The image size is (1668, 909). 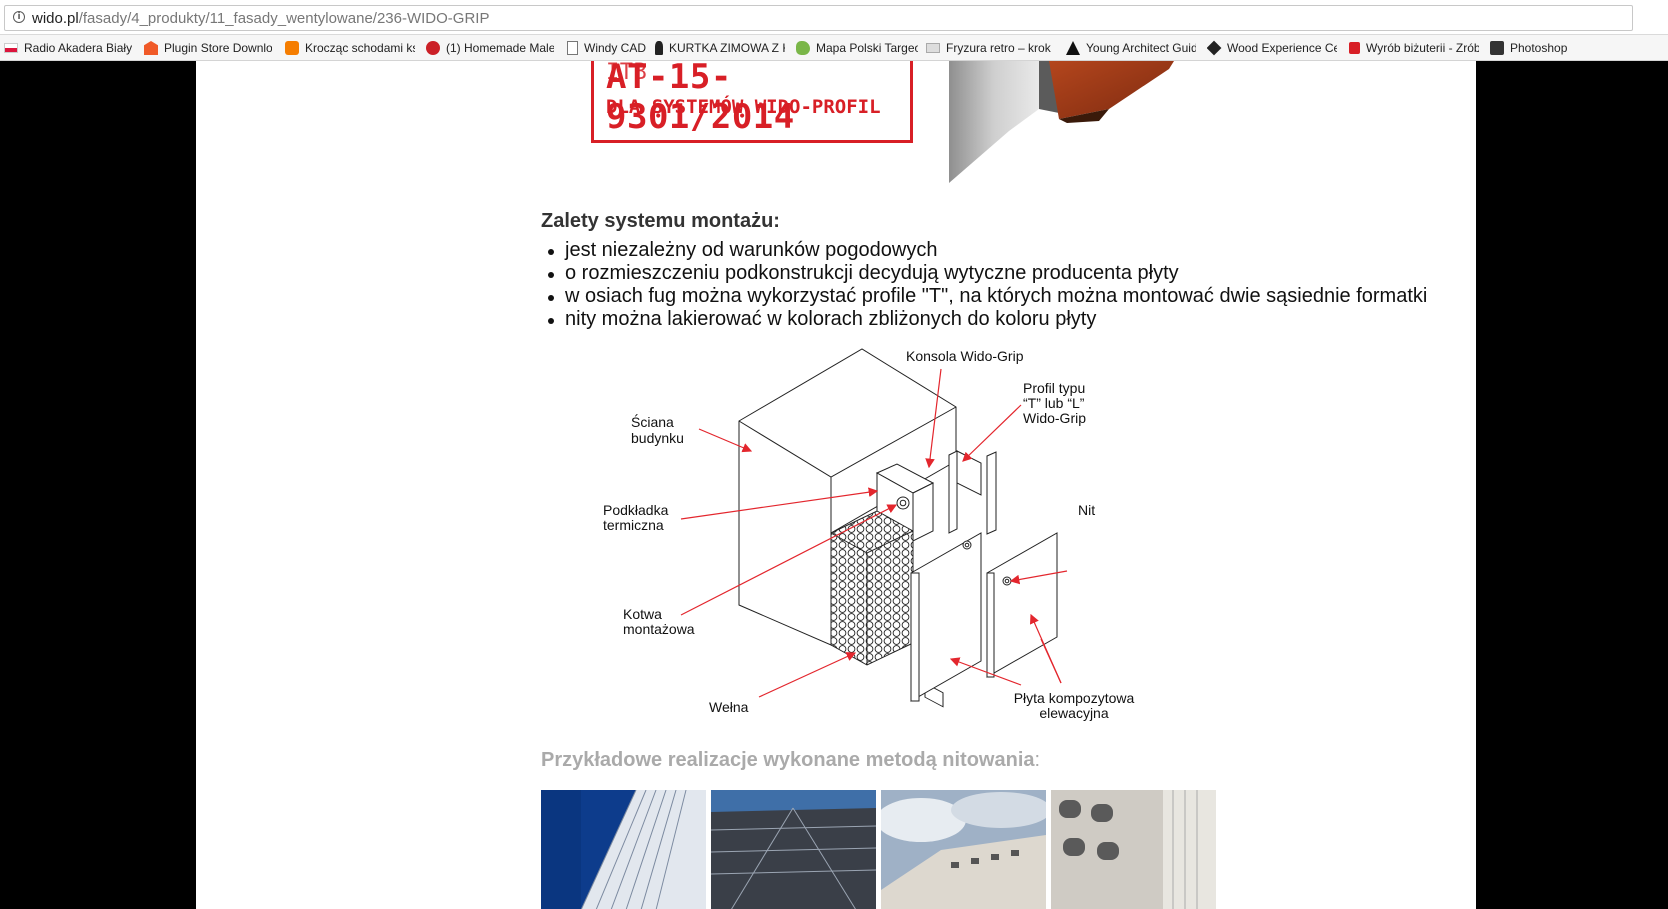 What do you see at coordinates (659, 48) in the screenshot?
I see `figure-icon` at bounding box center [659, 48].